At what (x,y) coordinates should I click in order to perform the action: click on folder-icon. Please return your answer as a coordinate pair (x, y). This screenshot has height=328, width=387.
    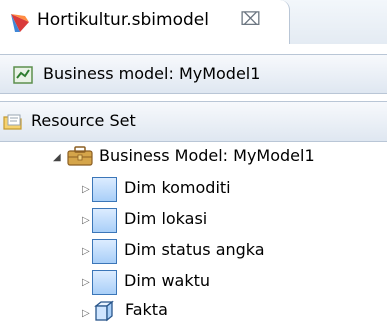
    Looking at the image, I should click on (12, 122).